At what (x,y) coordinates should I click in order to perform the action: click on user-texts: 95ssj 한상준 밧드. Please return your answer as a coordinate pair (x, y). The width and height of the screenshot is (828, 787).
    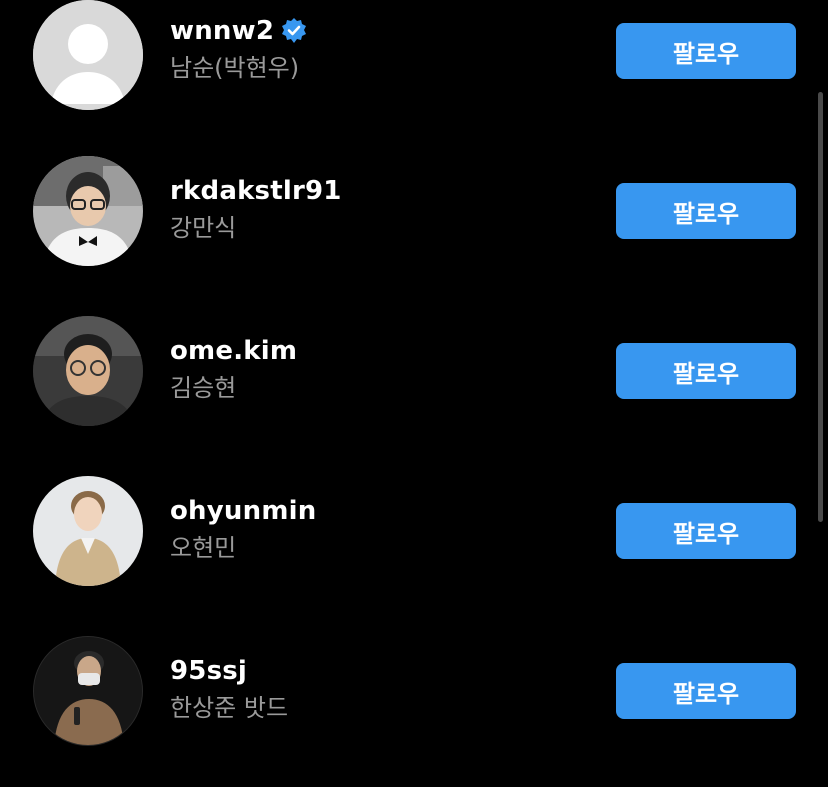
    Looking at the image, I should click on (229, 689).